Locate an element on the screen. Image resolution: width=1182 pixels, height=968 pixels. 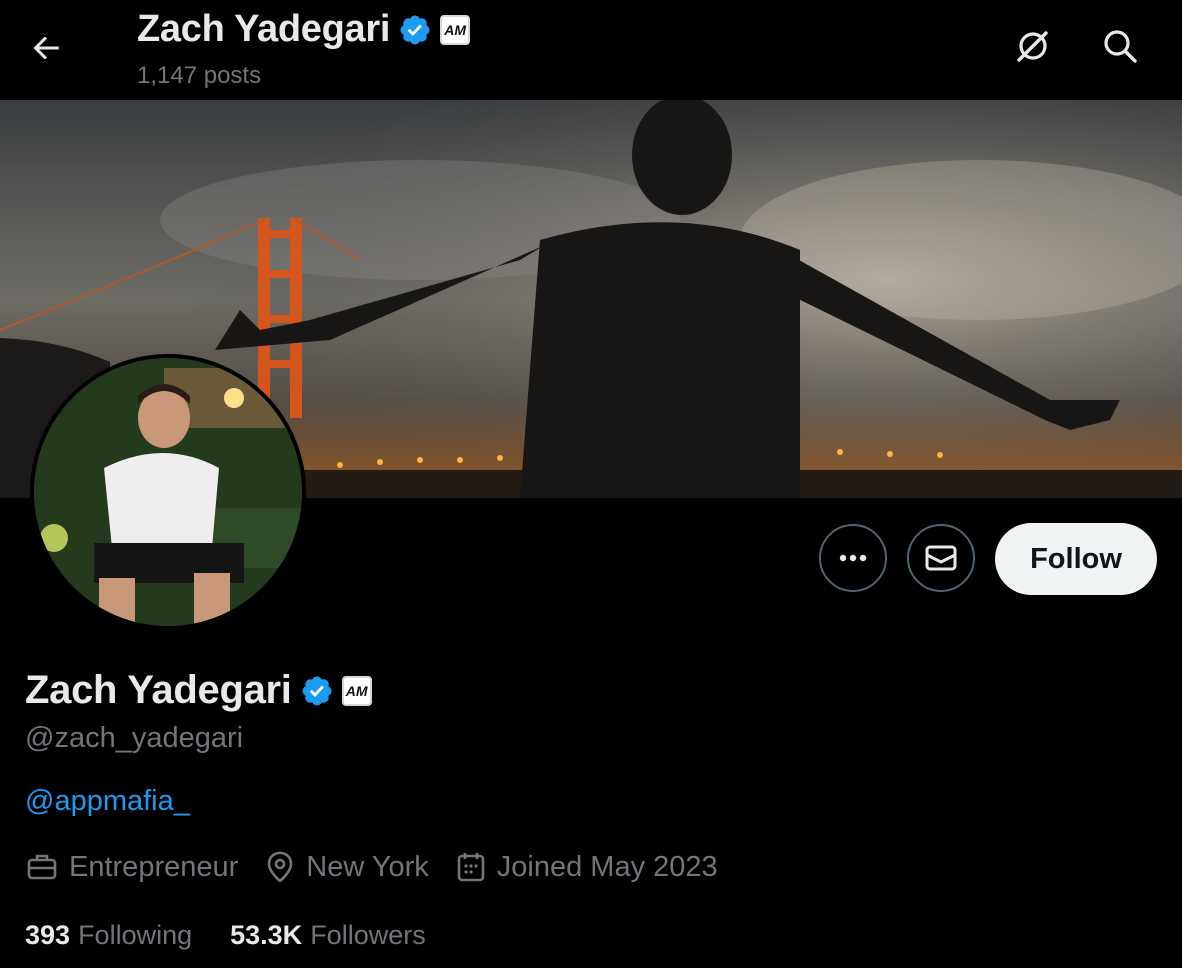
arrow-left-icon is located at coordinates (46, 48).